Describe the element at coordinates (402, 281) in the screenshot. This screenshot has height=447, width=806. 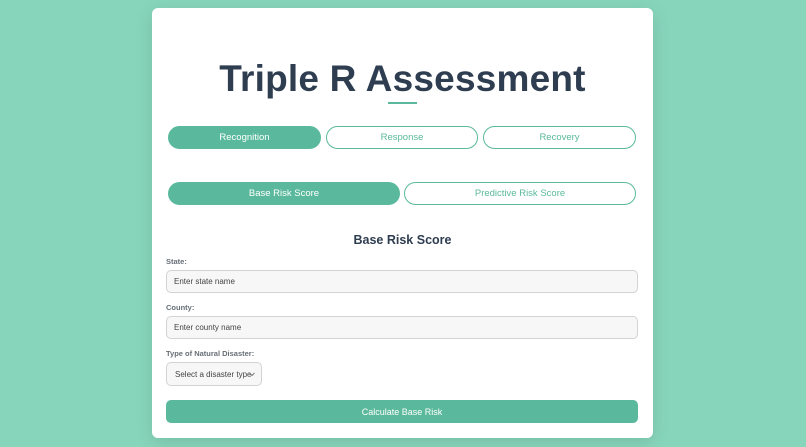
I see `state-input` at that location.